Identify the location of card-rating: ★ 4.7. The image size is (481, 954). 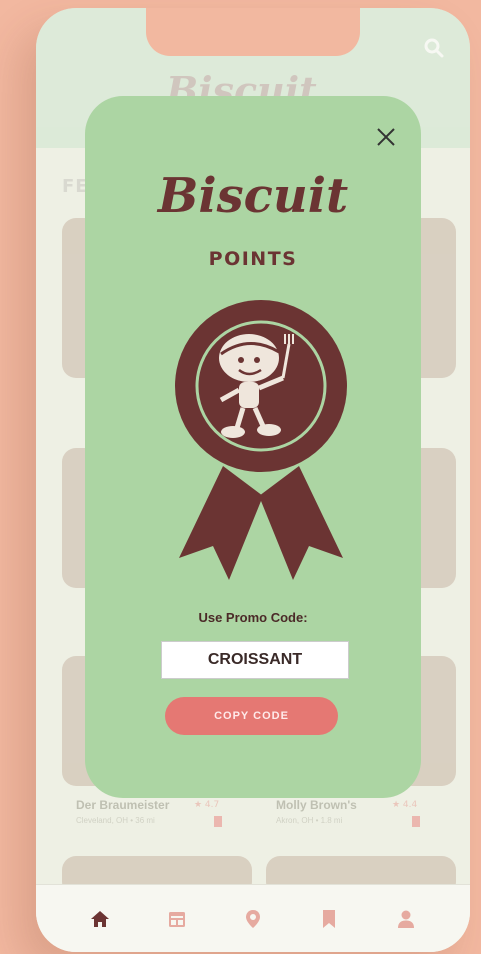
(207, 805).